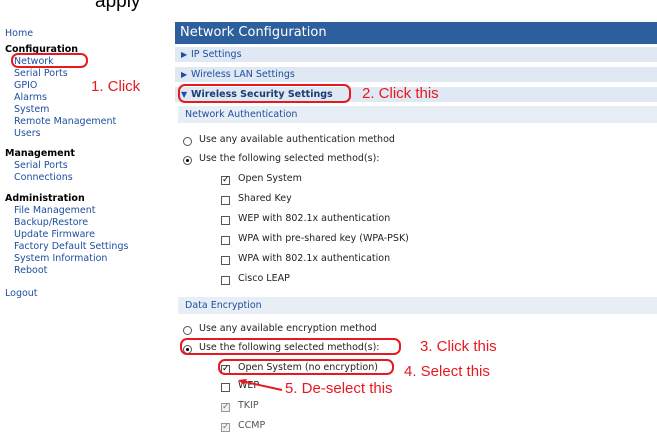 This screenshot has width=657, height=438. I want to click on network-authentication-heading: Network Authentication, so click(417, 114).